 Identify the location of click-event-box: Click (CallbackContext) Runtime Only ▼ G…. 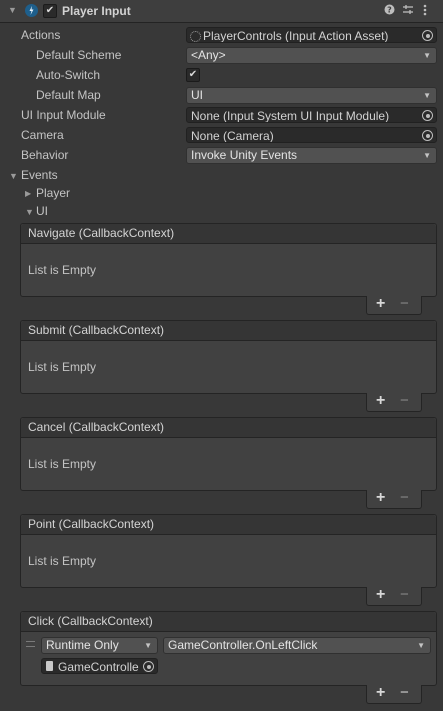
(228, 648).